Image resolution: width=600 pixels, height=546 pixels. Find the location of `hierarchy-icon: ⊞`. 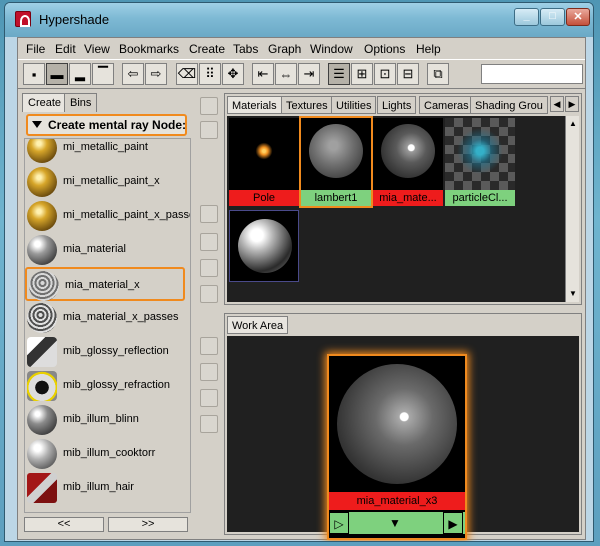

hierarchy-icon: ⊞ is located at coordinates (362, 74).